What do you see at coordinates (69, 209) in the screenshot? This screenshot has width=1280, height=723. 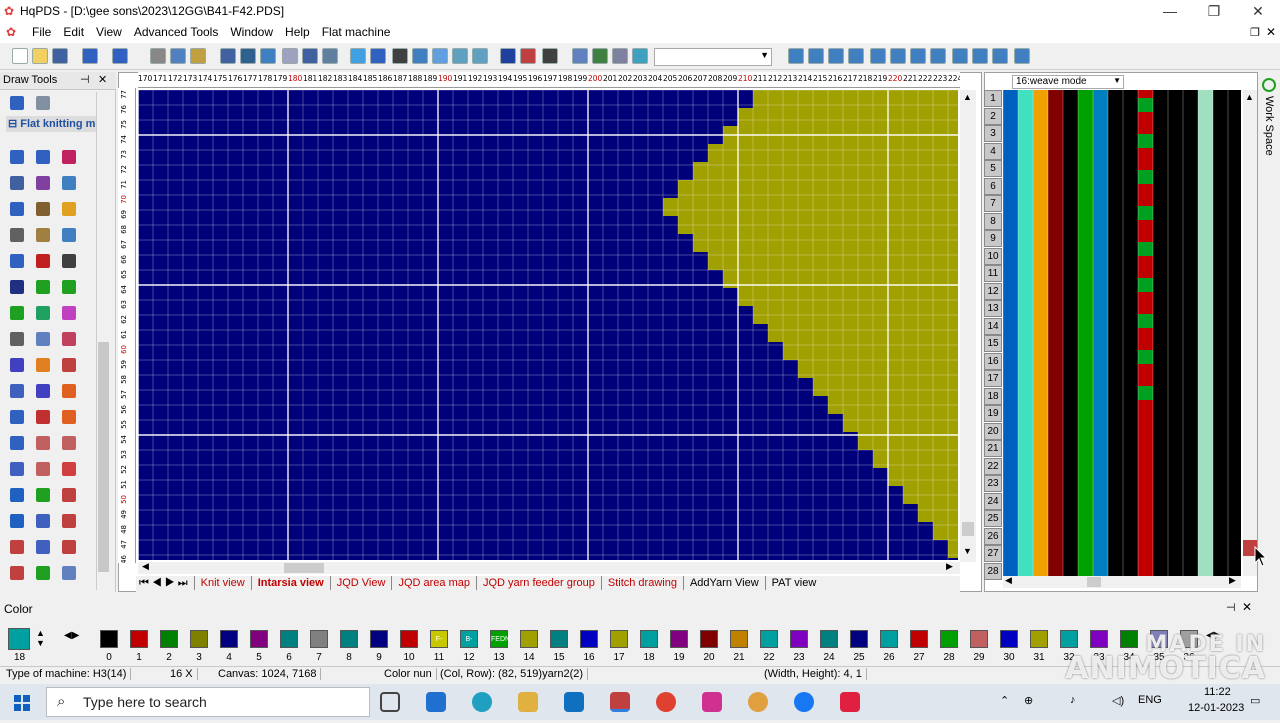 I see `draw-tool-8-icon` at bounding box center [69, 209].